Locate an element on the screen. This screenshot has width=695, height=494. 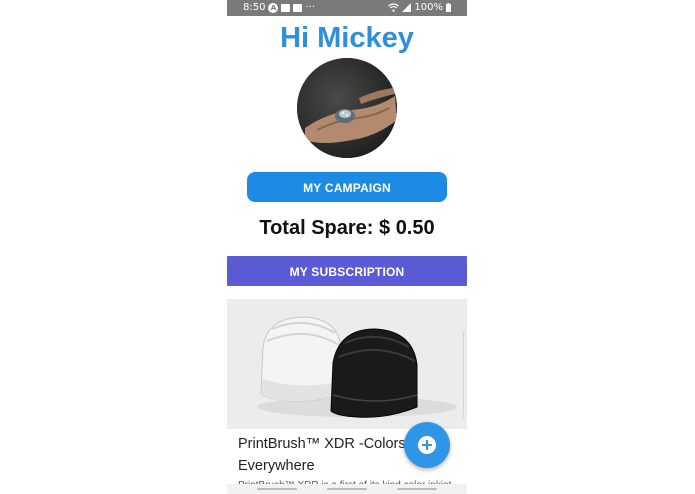
battery-text: 100% is located at coordinates (428, 7).